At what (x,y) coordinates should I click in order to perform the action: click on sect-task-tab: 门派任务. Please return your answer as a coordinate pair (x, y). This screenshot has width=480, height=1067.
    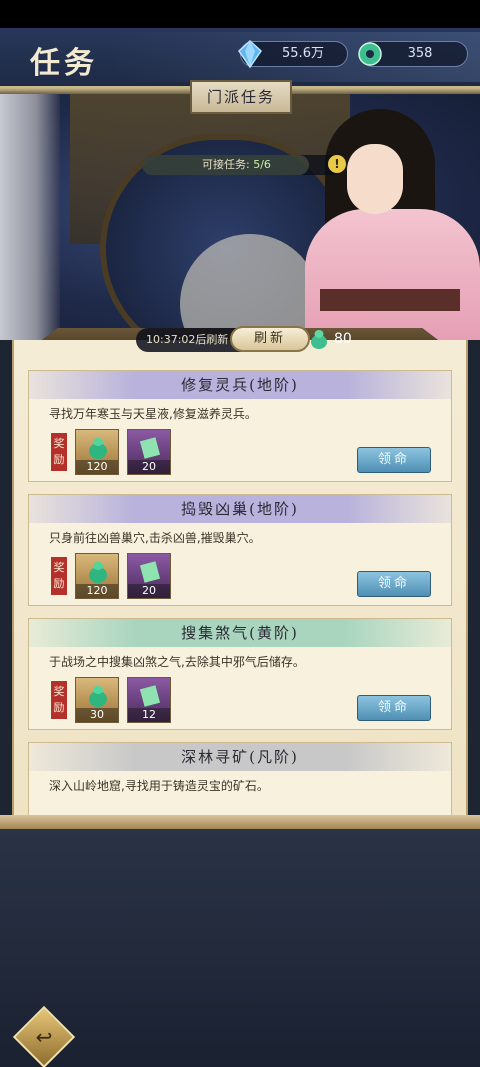
    Looking at the image, I should click on (241, 97).